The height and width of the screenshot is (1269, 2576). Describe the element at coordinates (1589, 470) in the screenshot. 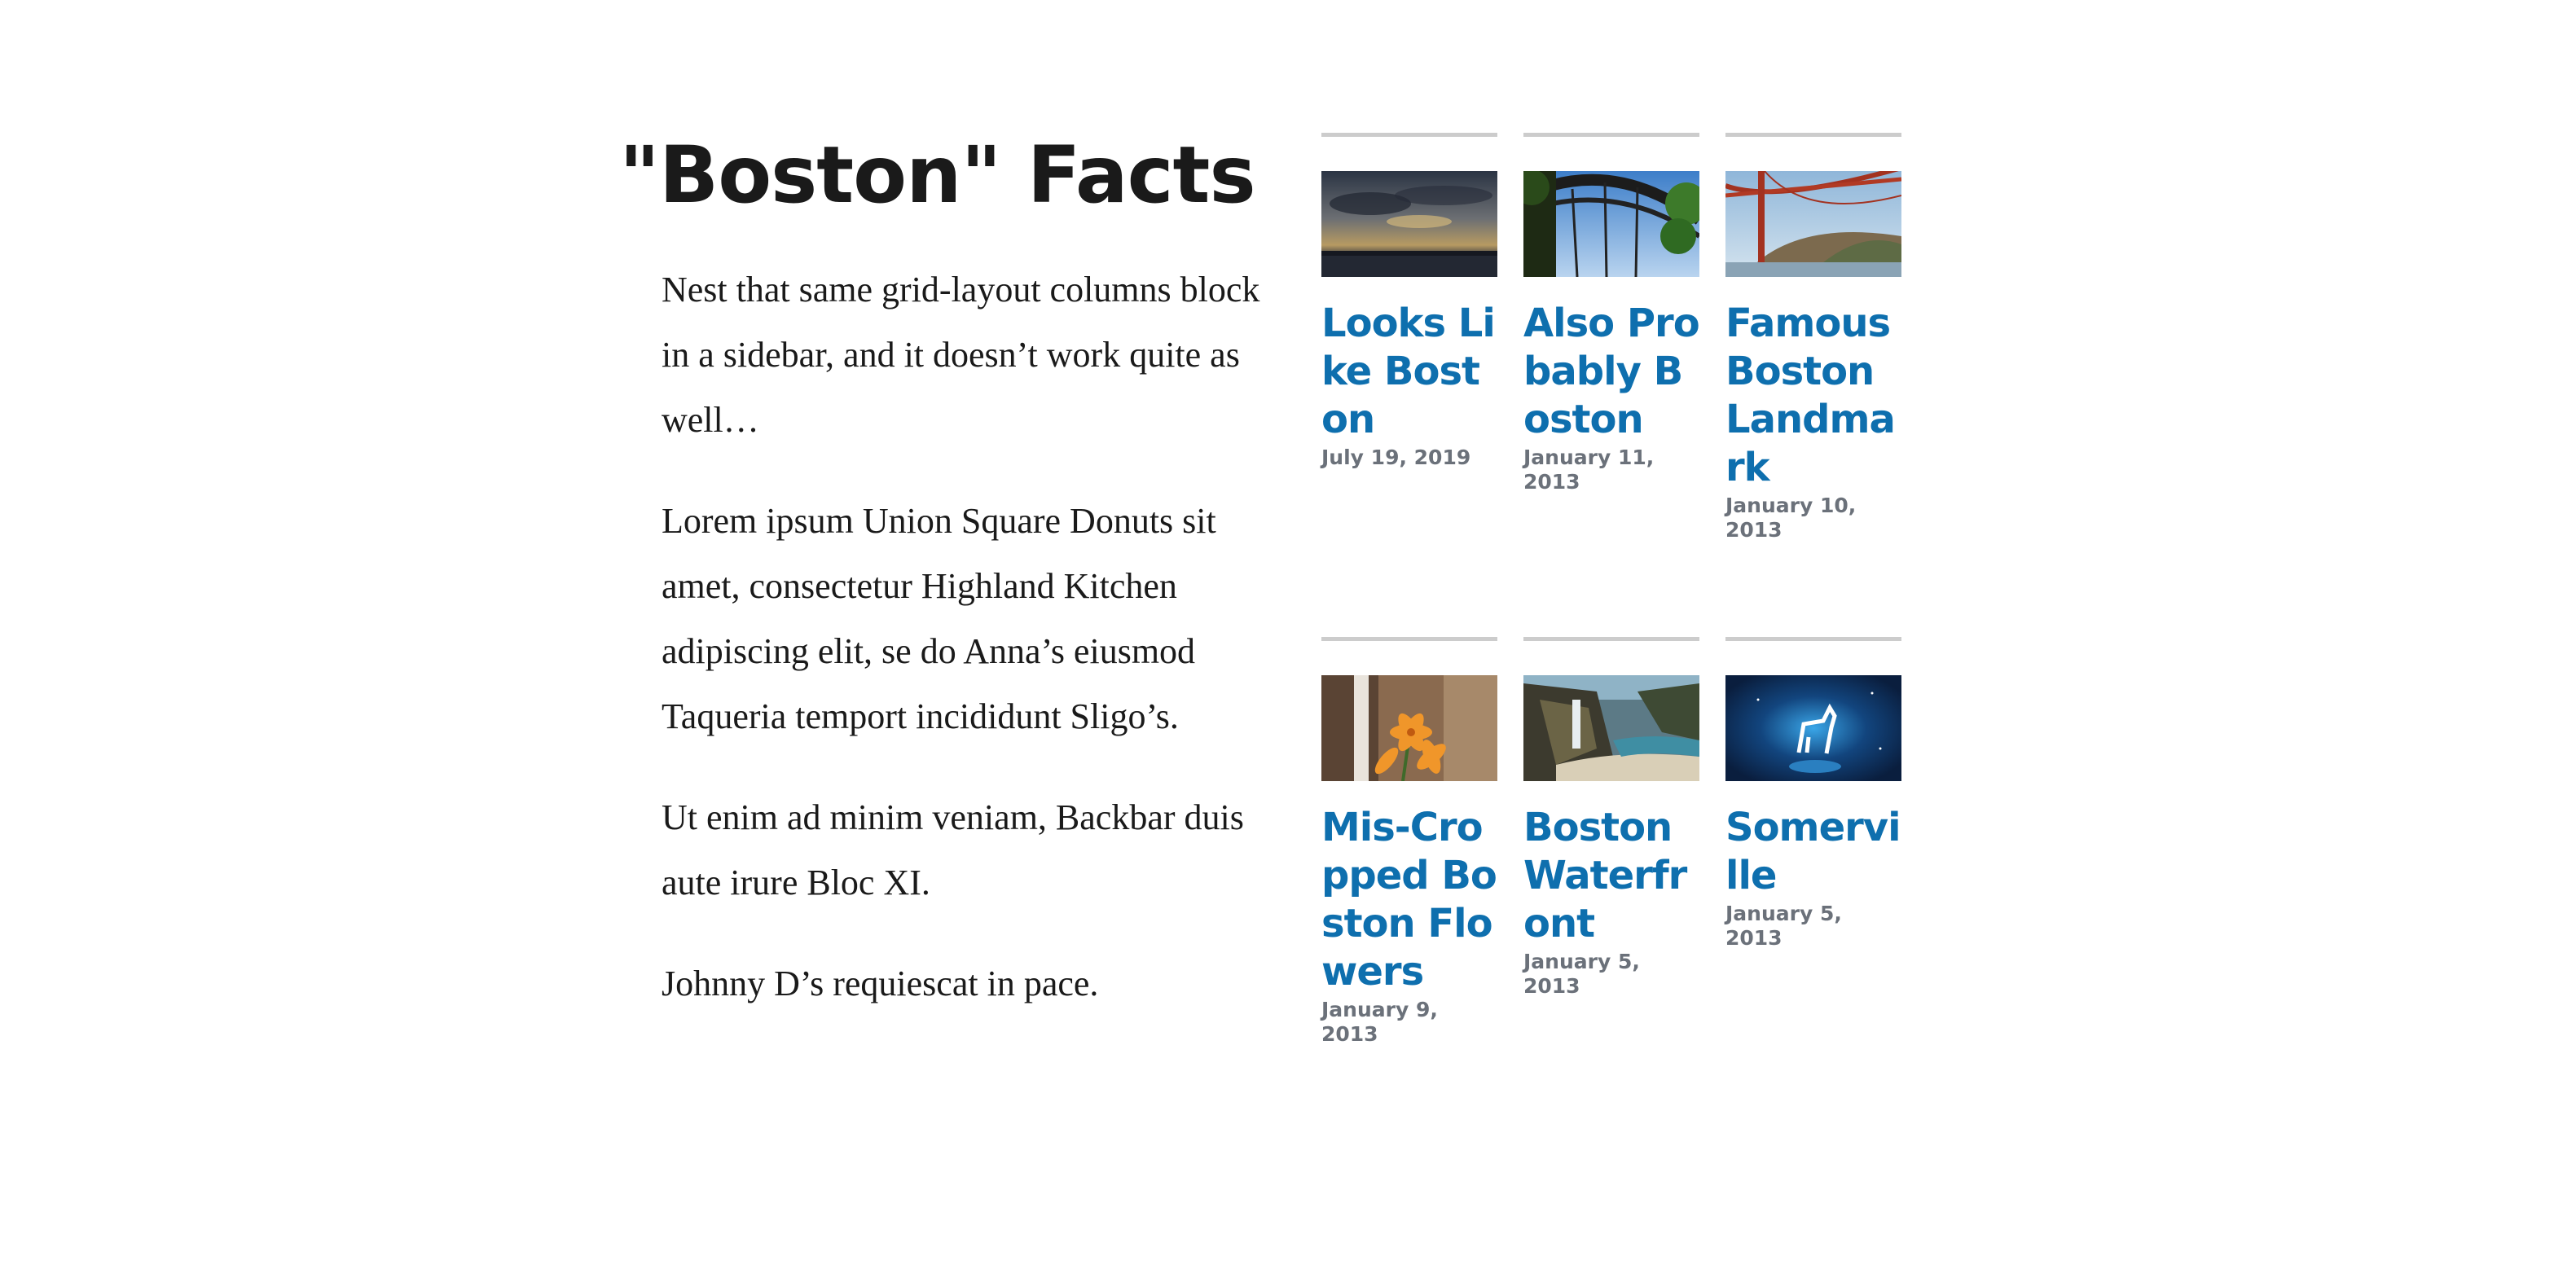

I see `post-date: January 11, 2013` at that location.